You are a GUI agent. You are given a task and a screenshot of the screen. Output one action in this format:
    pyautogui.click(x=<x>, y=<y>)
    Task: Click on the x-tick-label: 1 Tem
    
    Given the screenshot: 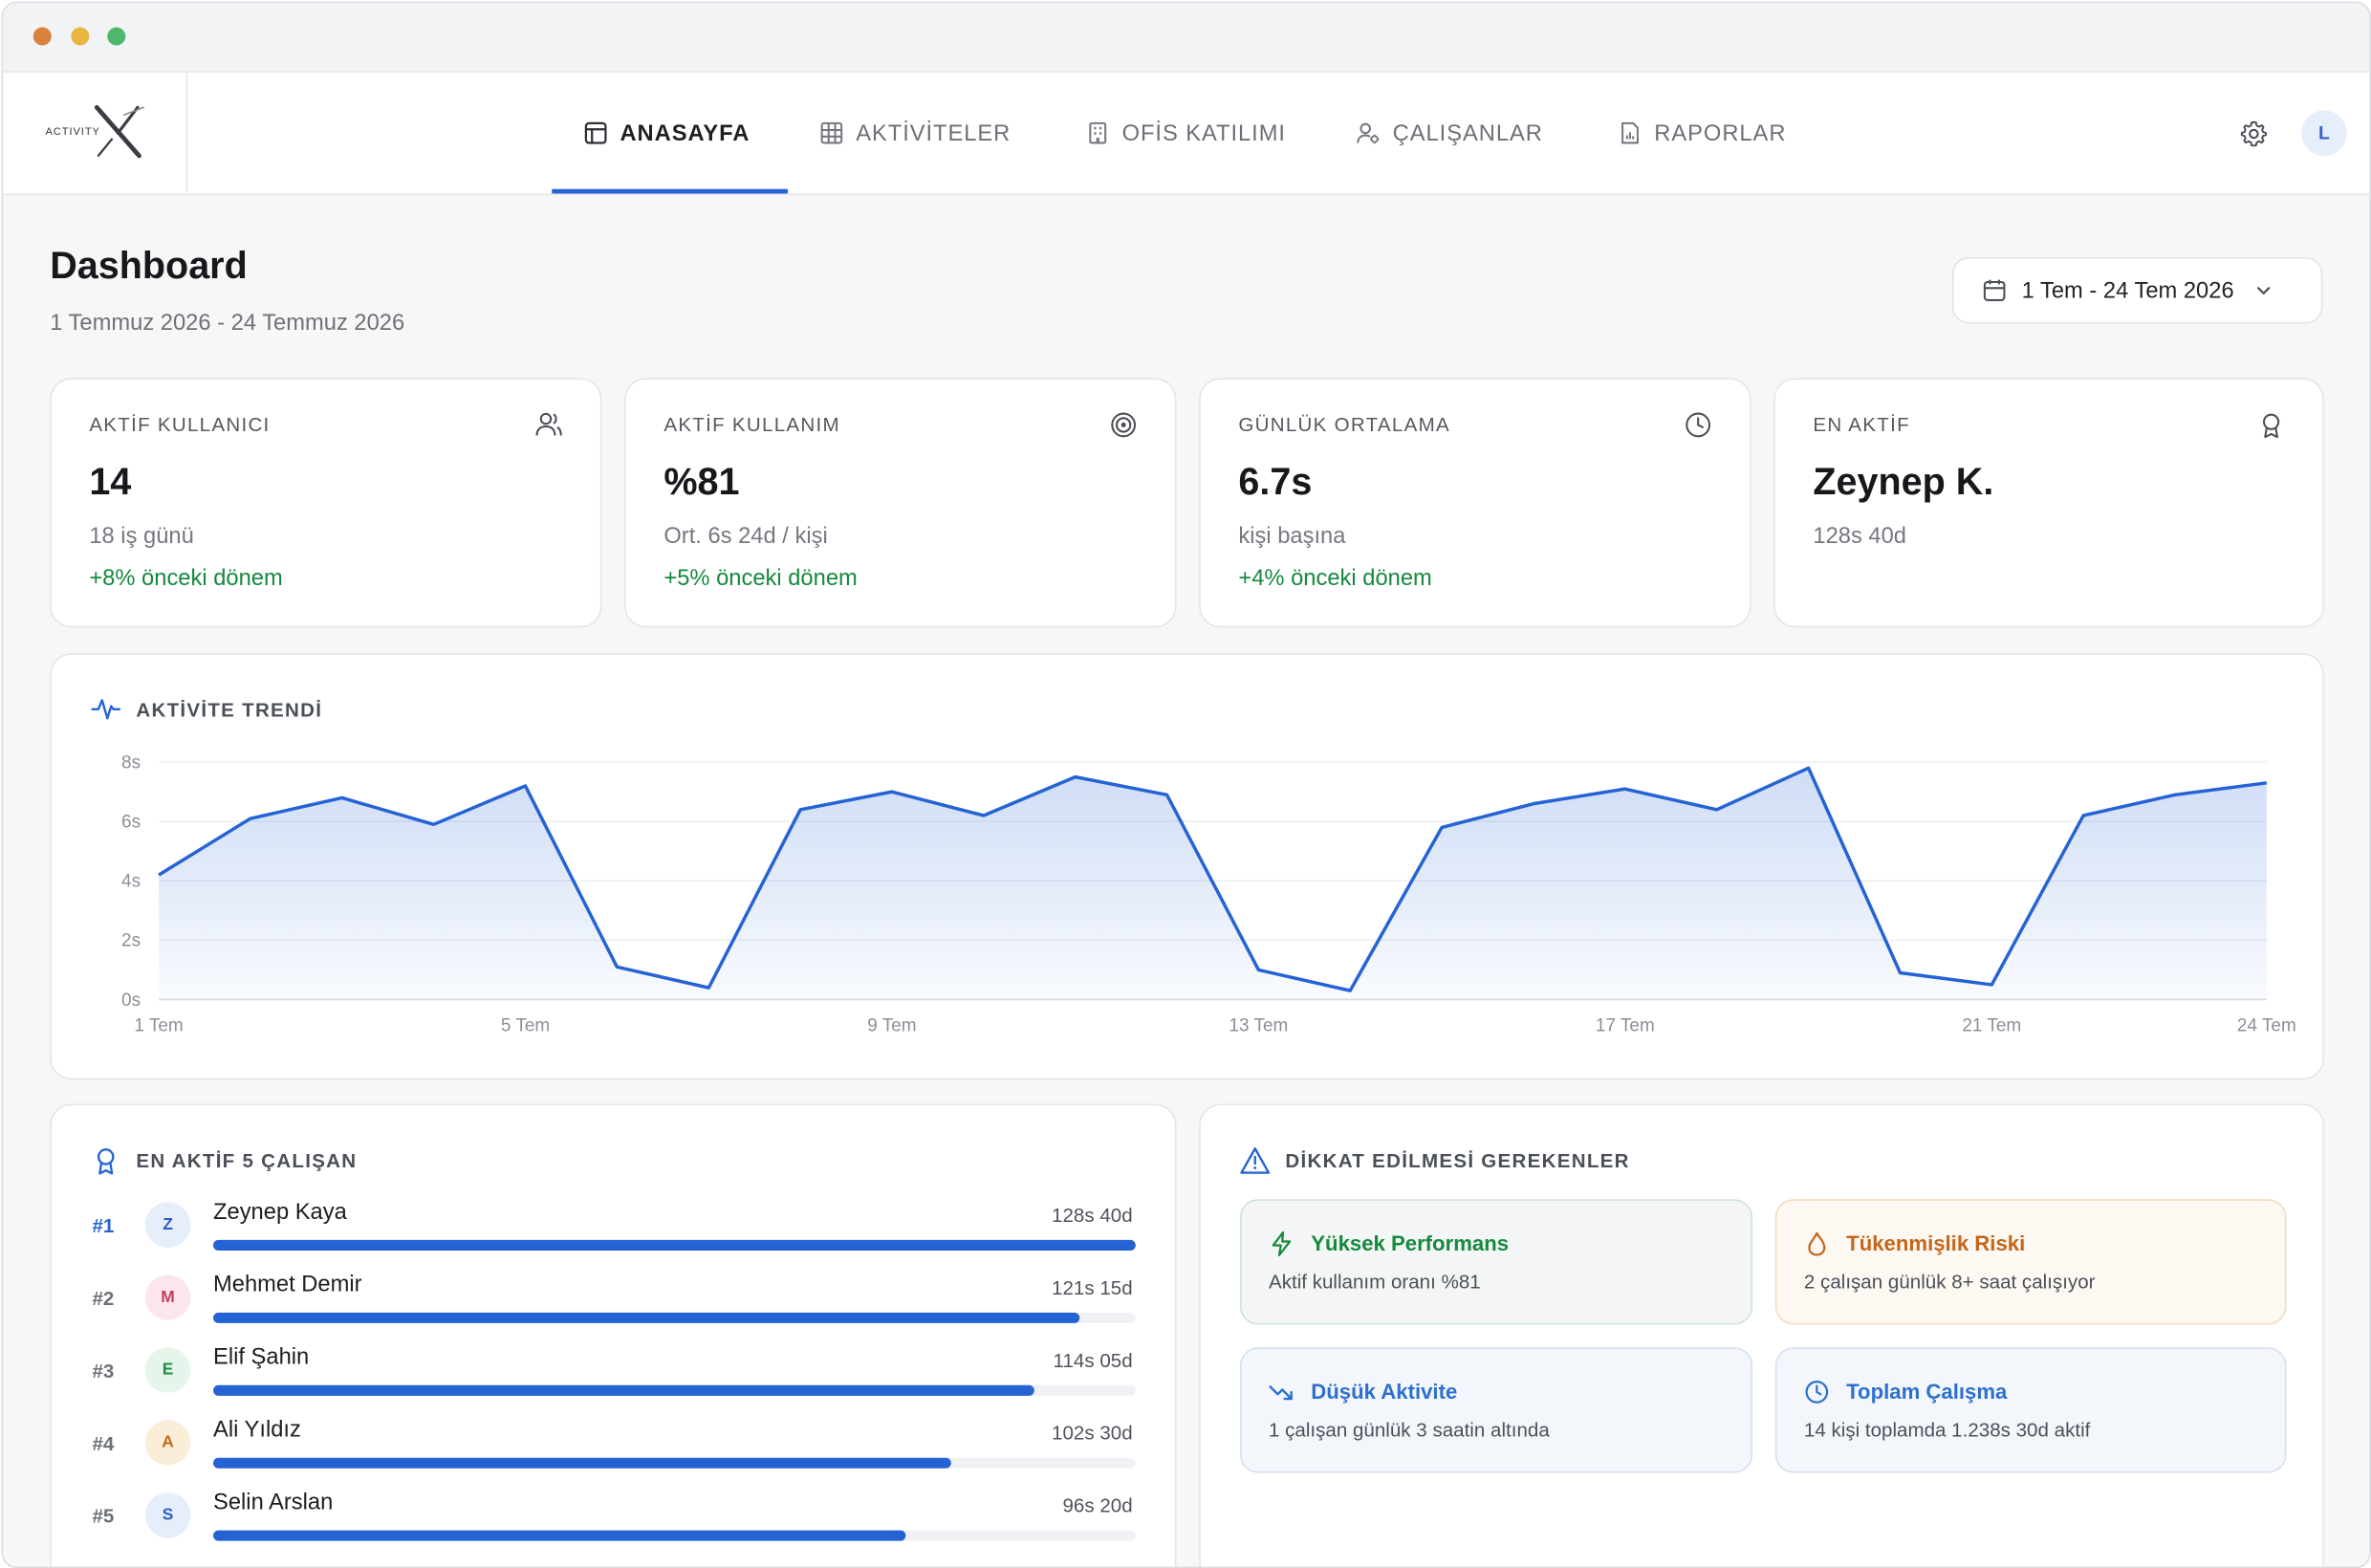 What is the action you would take?
    pyautogui.click(x=158, y=1026)
    